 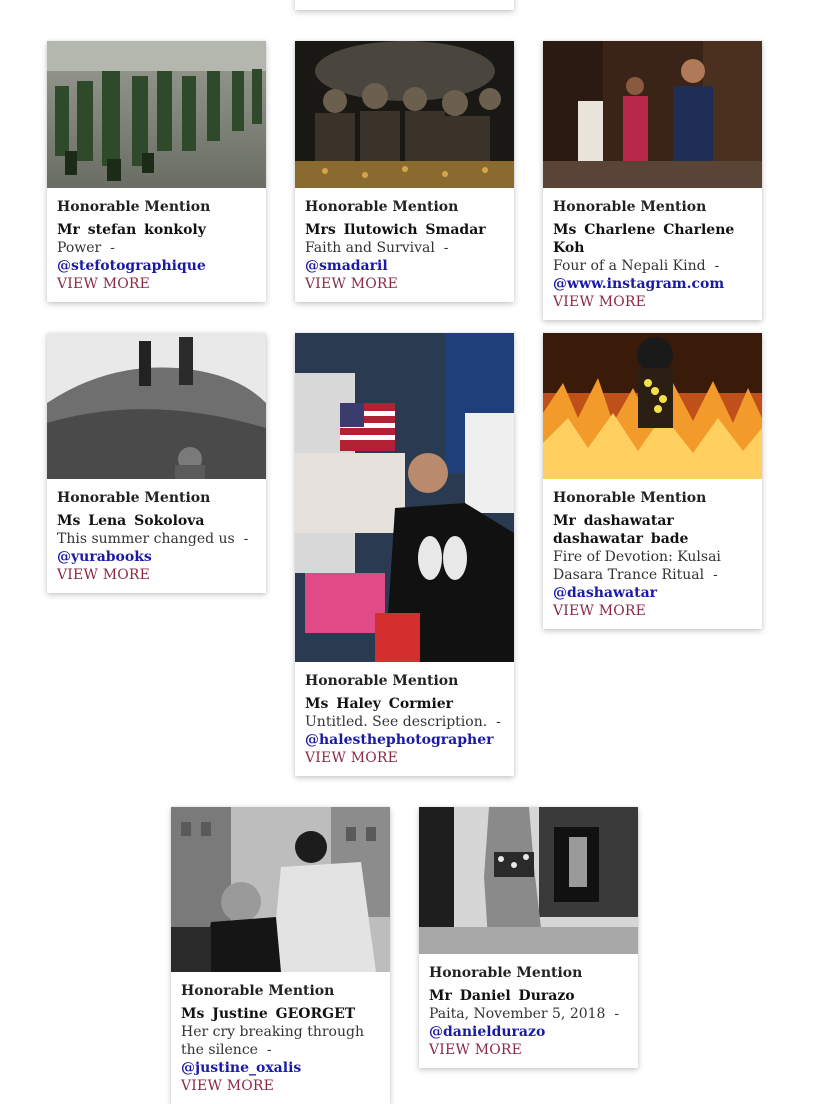 What do you see at coordinates (644, 239) in the screenshot?
I see `photographer-name: Ms Charlene Charlene Koh` at bounding box center [644, 239].